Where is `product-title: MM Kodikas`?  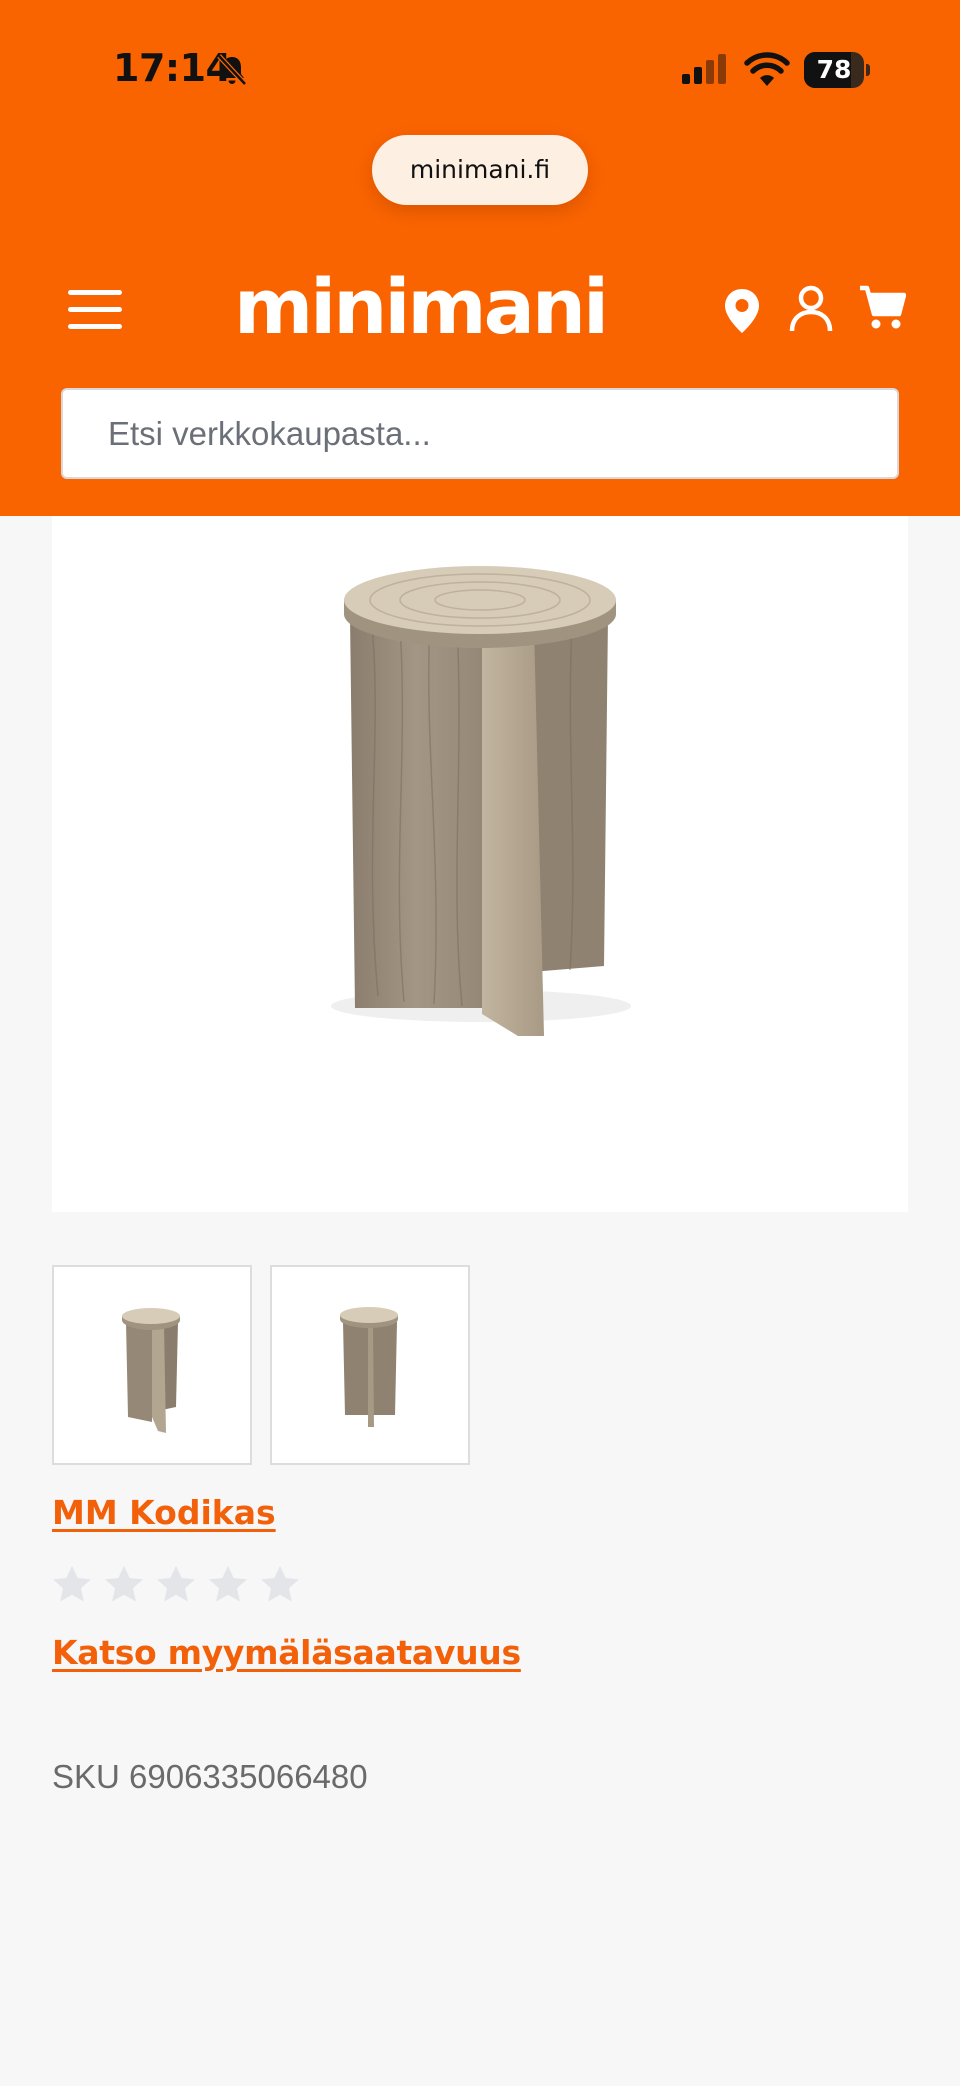
product-title: MM Kodikas is located at coordinates (164, 1512).